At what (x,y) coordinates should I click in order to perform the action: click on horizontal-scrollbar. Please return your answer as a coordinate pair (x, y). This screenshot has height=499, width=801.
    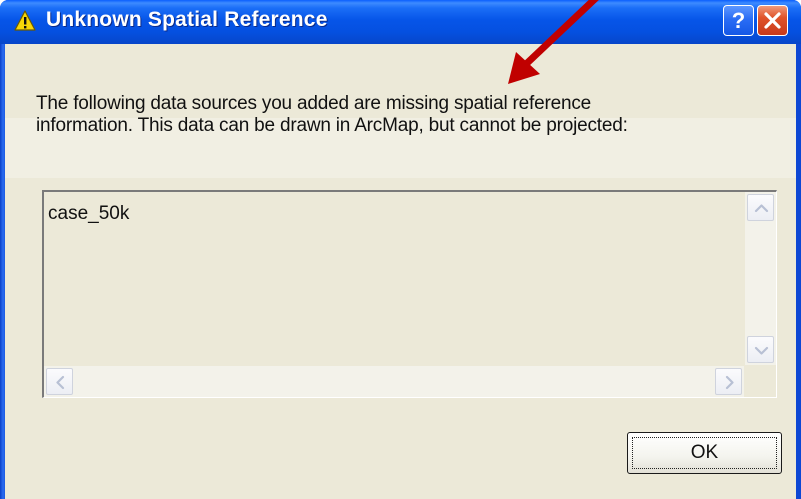
    Looking at the image, I should click on (394, 381).